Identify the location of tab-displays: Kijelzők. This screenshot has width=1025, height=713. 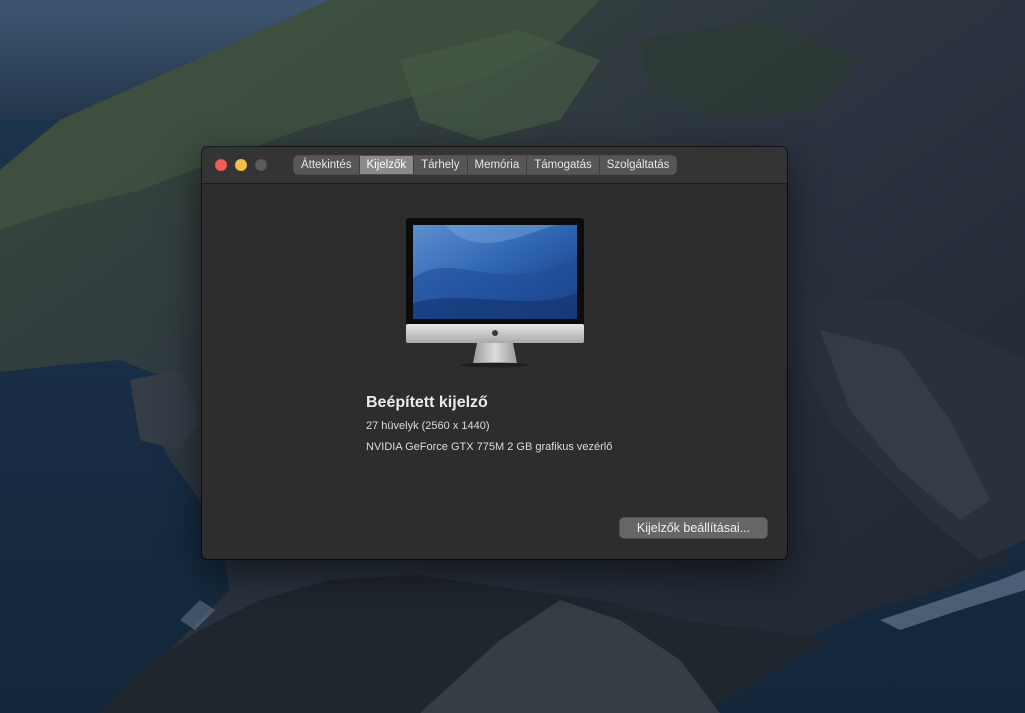
(387, 165).